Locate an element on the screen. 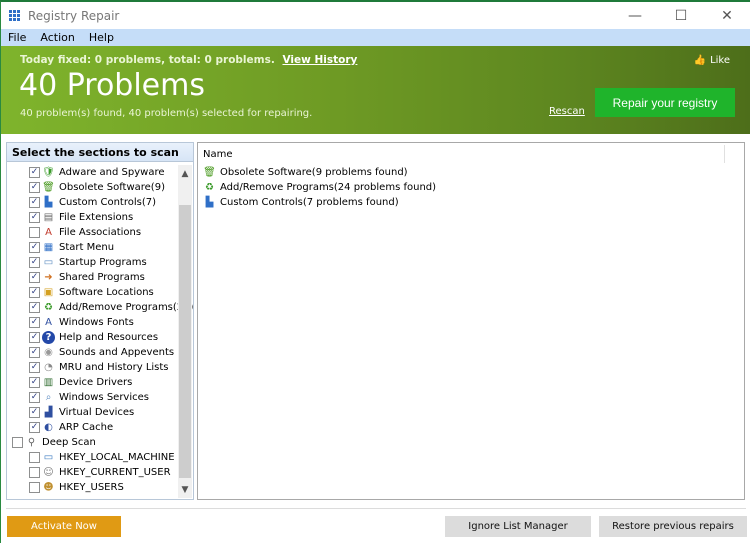  menu-file: File is located at coordinates (17, 37).